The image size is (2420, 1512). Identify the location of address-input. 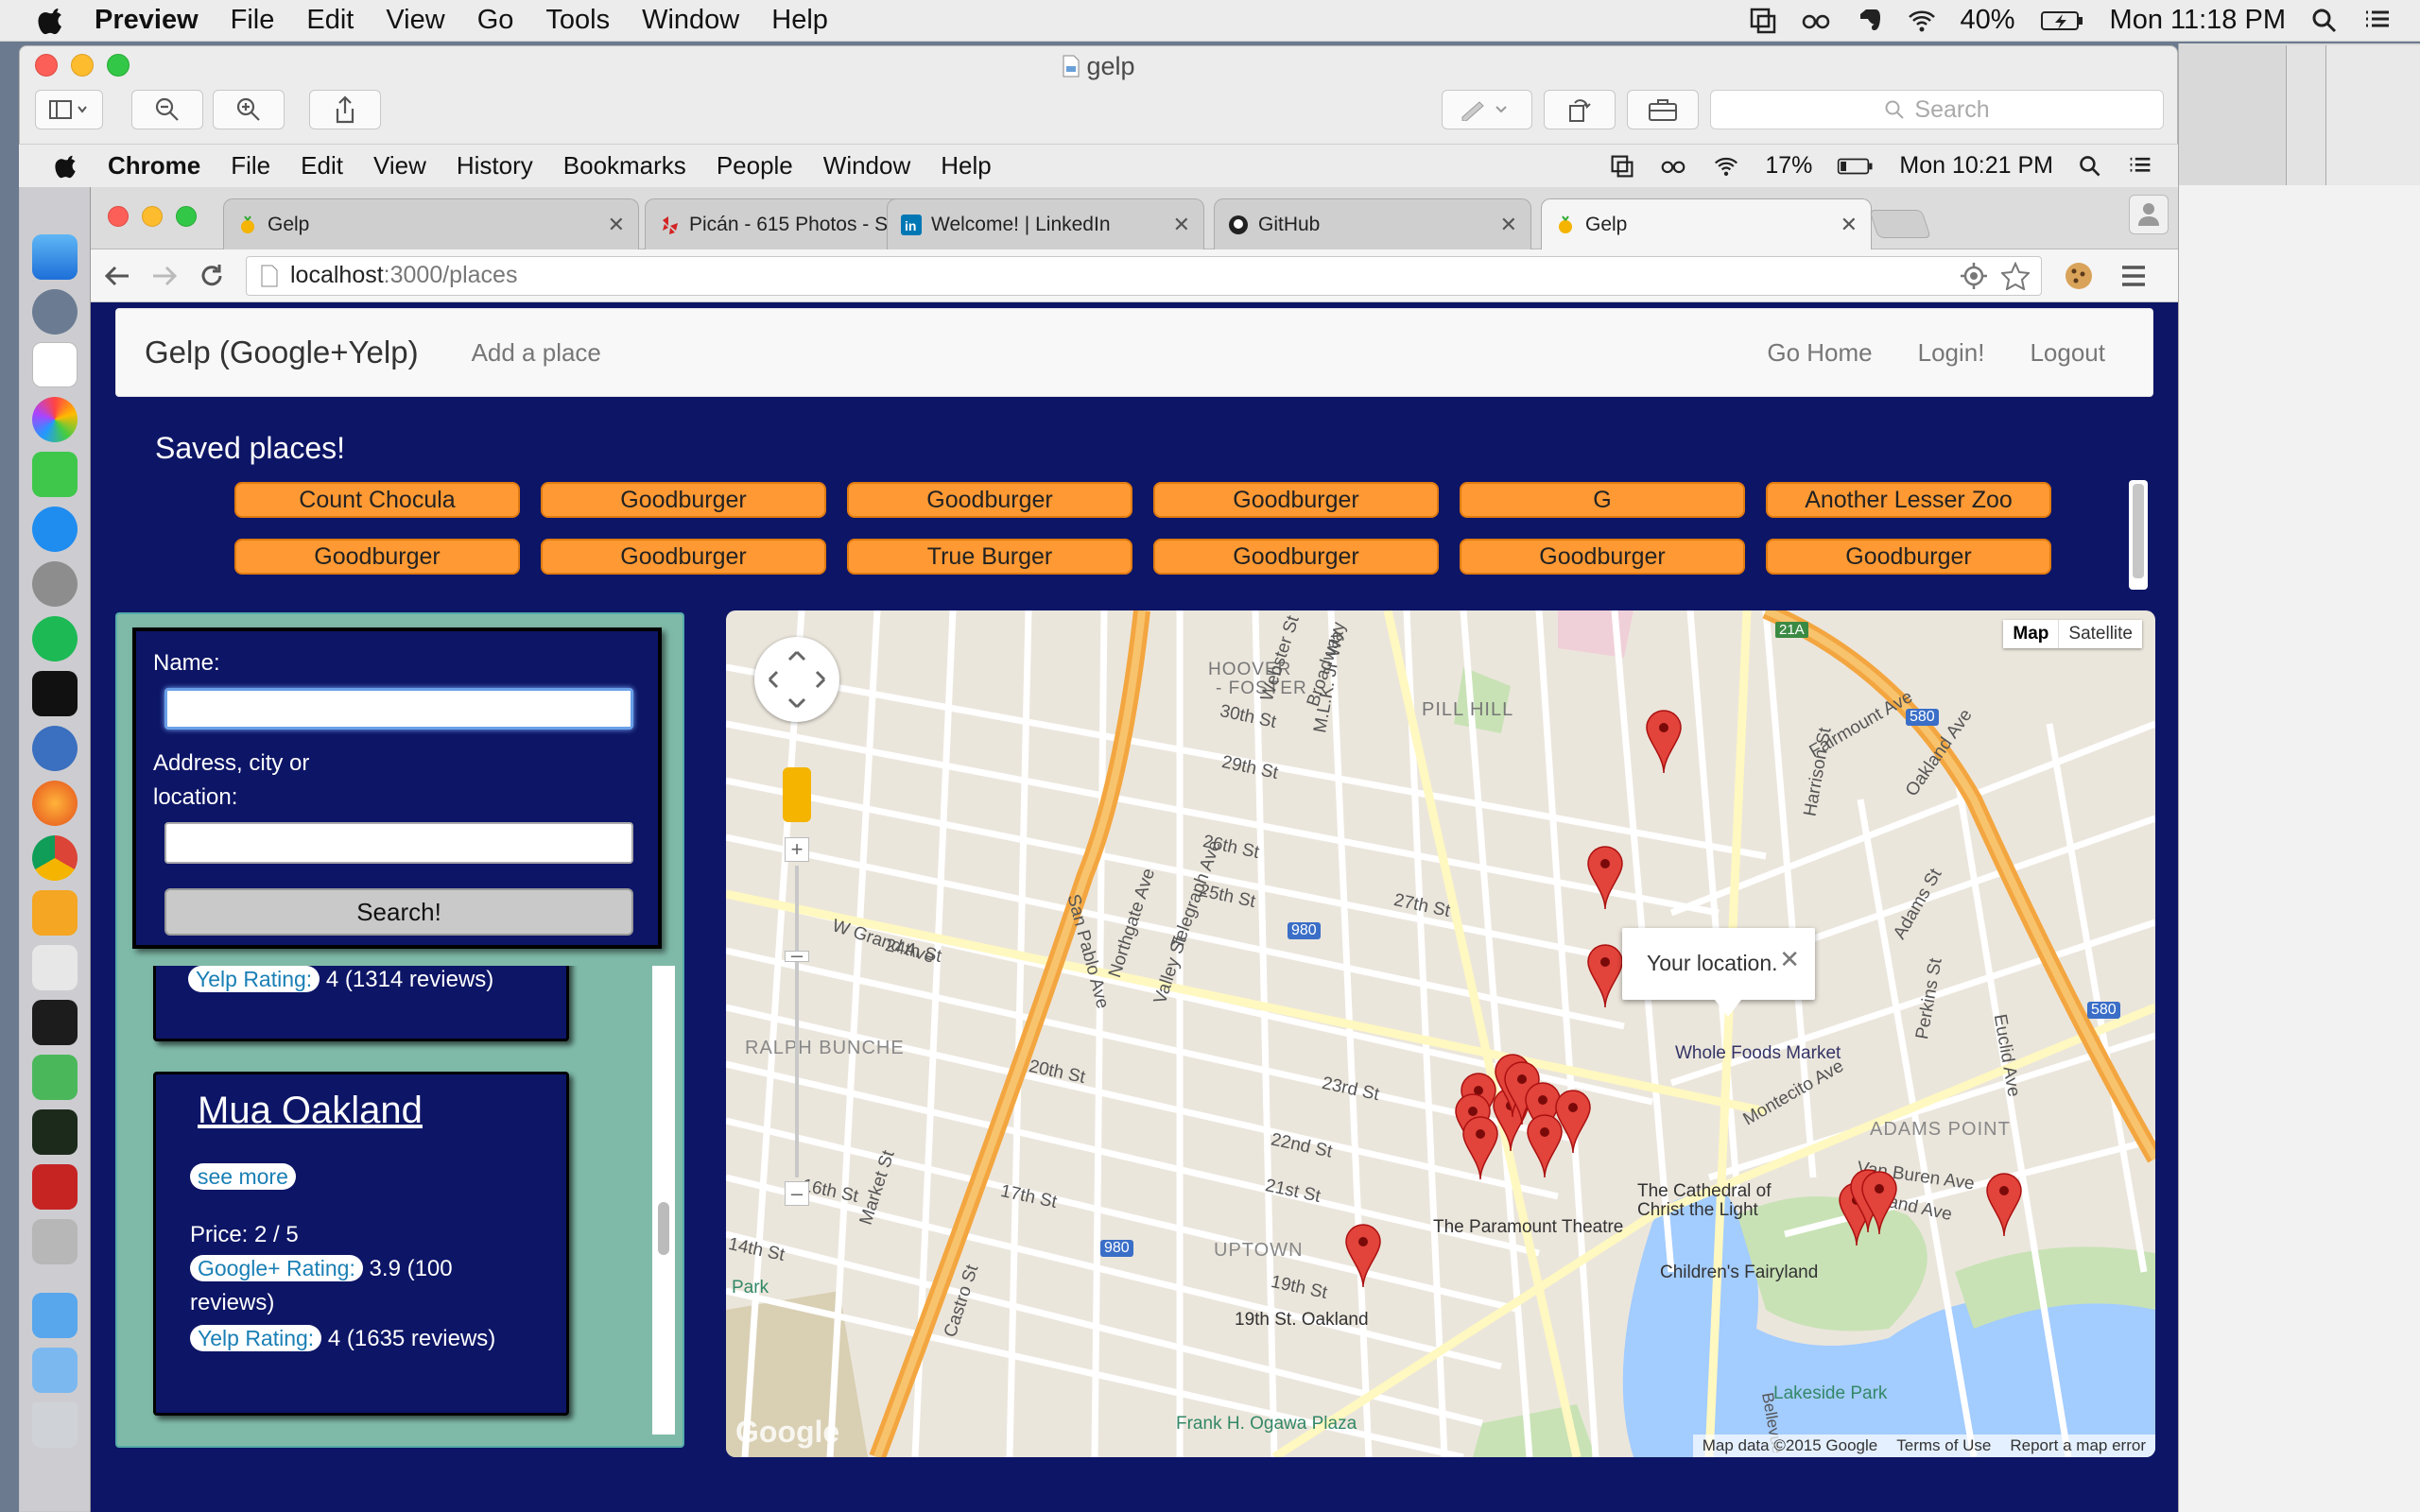
(398, 843).